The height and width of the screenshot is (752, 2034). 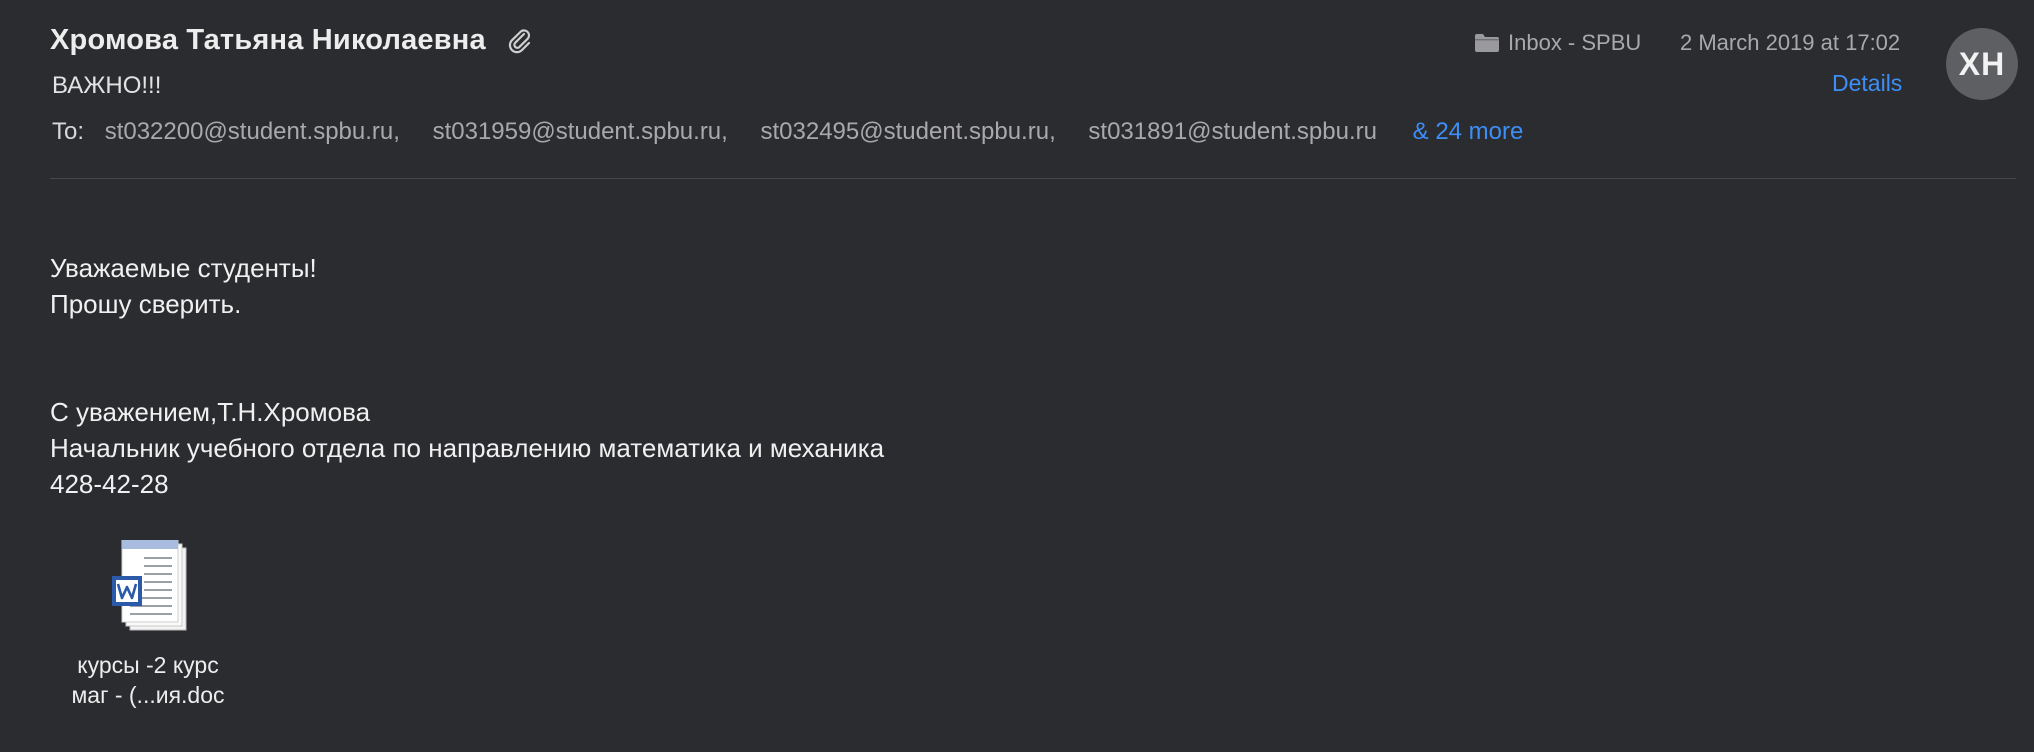 What do you see at coordinates (580, 131) in the screenshot?
I see `recipient: st031959@student.spbu.ru,` at bounding box center [580, 131].